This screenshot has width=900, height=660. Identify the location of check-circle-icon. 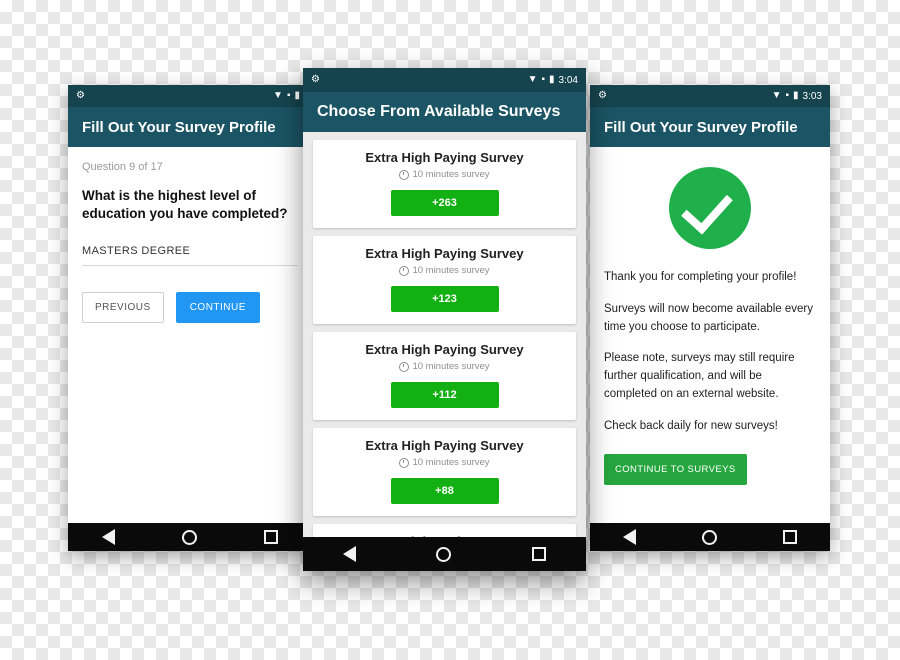
(710, 208).